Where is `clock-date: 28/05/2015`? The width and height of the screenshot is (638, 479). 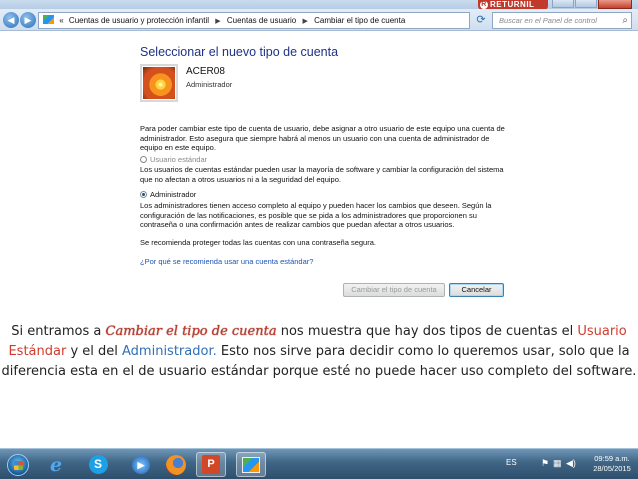 clock-date: 28/05/2015 is located at coordinates (612, 468).